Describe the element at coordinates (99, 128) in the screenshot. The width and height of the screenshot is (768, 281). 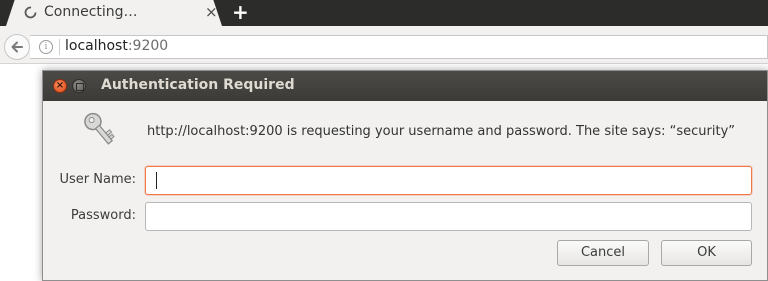
I see `key-icon` at that location.